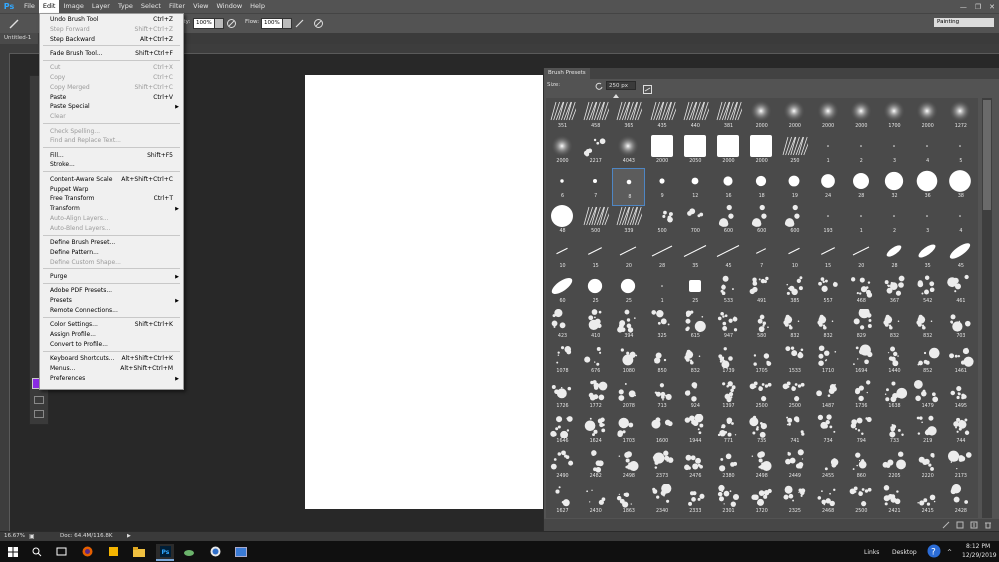 Image resolution: width=999 pixels, height=562 pixels. Describe the element at coordinates (761, 432) in the screenshot. I see `brush-preset-item: 735` at that location.